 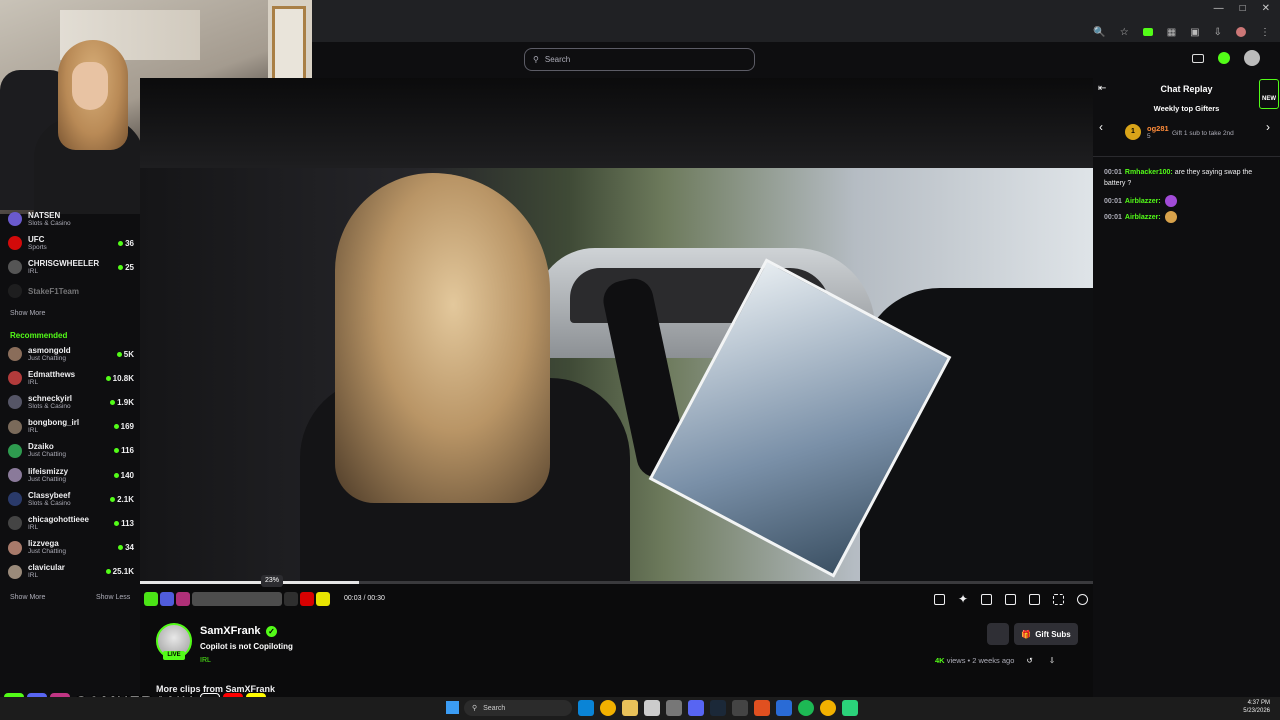 I want to click on sidebar-item-edmatthews: Edmatthews IRL 10.8K, so click(x=71, y=378).